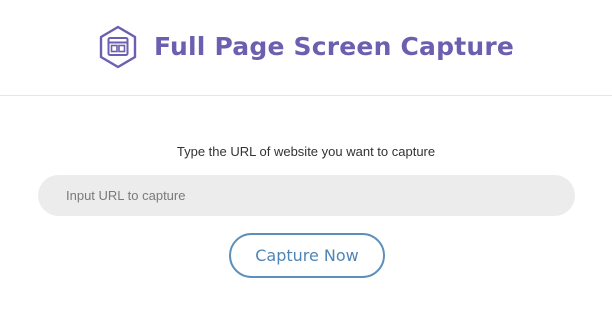  What do you see at coordinates (334, 46) in the screenshot?
I see `app-title: Full Page Screen Capture` at bounding box center [334, 46].